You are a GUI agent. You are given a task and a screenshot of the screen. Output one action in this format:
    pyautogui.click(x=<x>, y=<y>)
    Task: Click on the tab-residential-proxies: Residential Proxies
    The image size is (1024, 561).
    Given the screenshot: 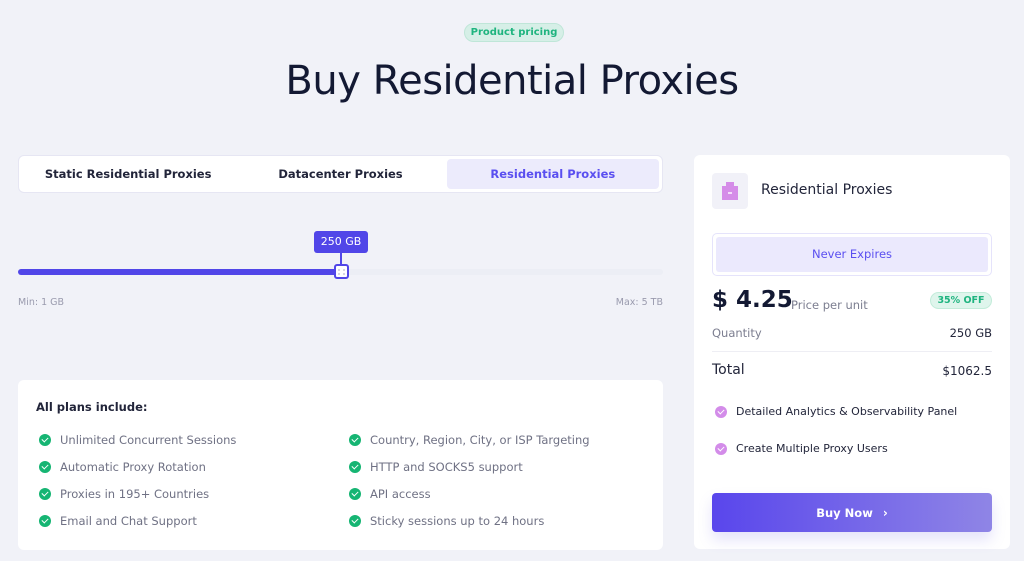 What is the action you would take?
    pyautogui.click(x=552, y=174)
    